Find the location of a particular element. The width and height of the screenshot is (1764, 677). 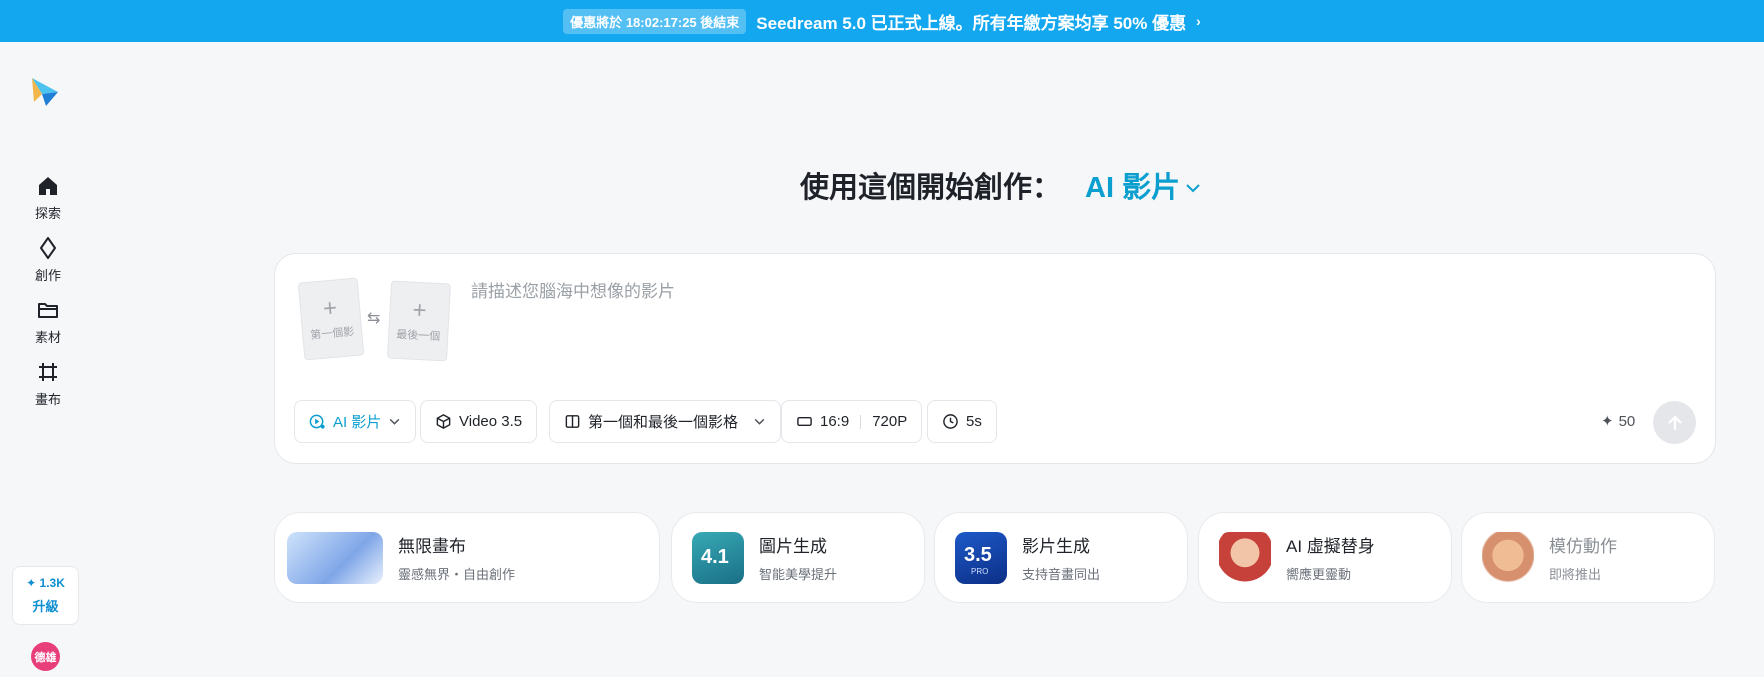

sidebar-item-label: 畫布 is located at coordinates (47, 399).